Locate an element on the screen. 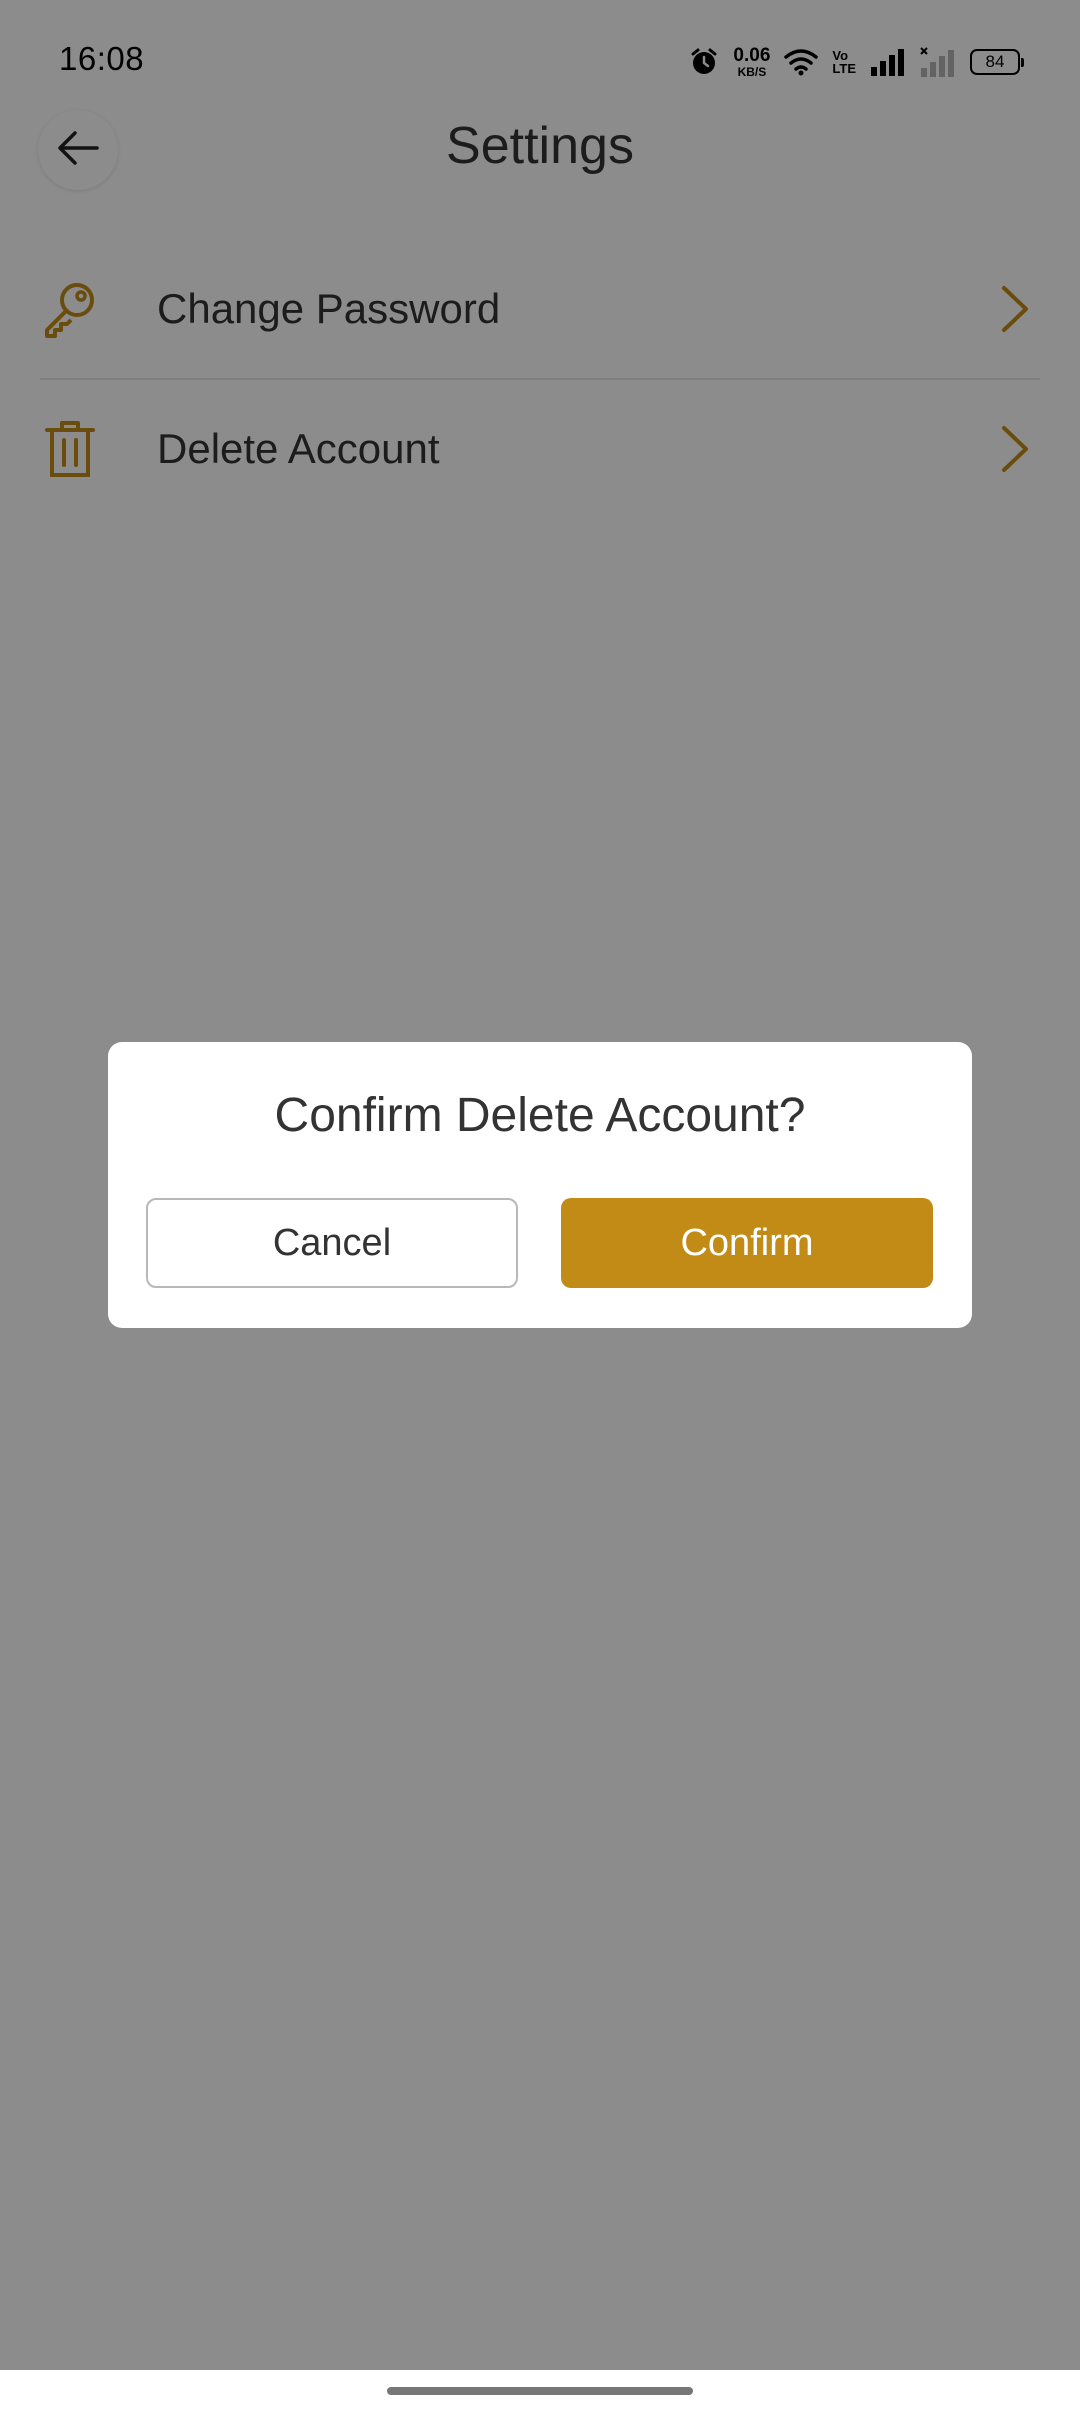  cancel-button: Cancel is located at coordinates (332, 1243).